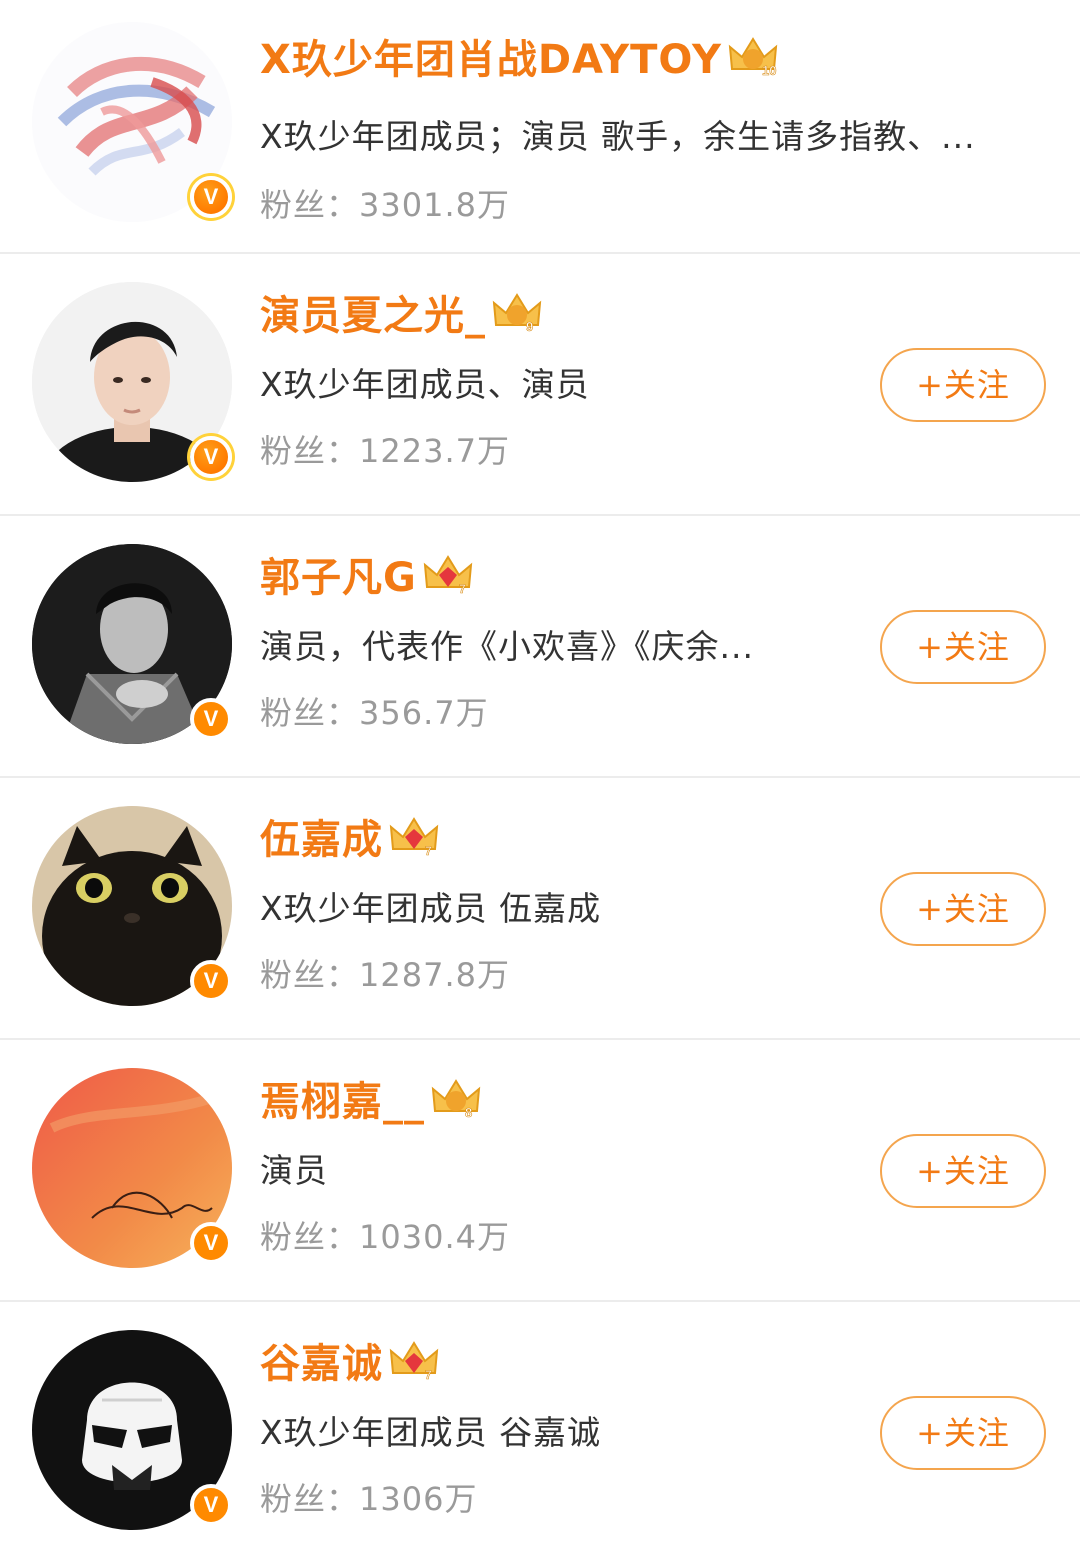  Describe the element at coordinates (753, 56) in the screenshot. I see `crown-icon: 10` at that location.